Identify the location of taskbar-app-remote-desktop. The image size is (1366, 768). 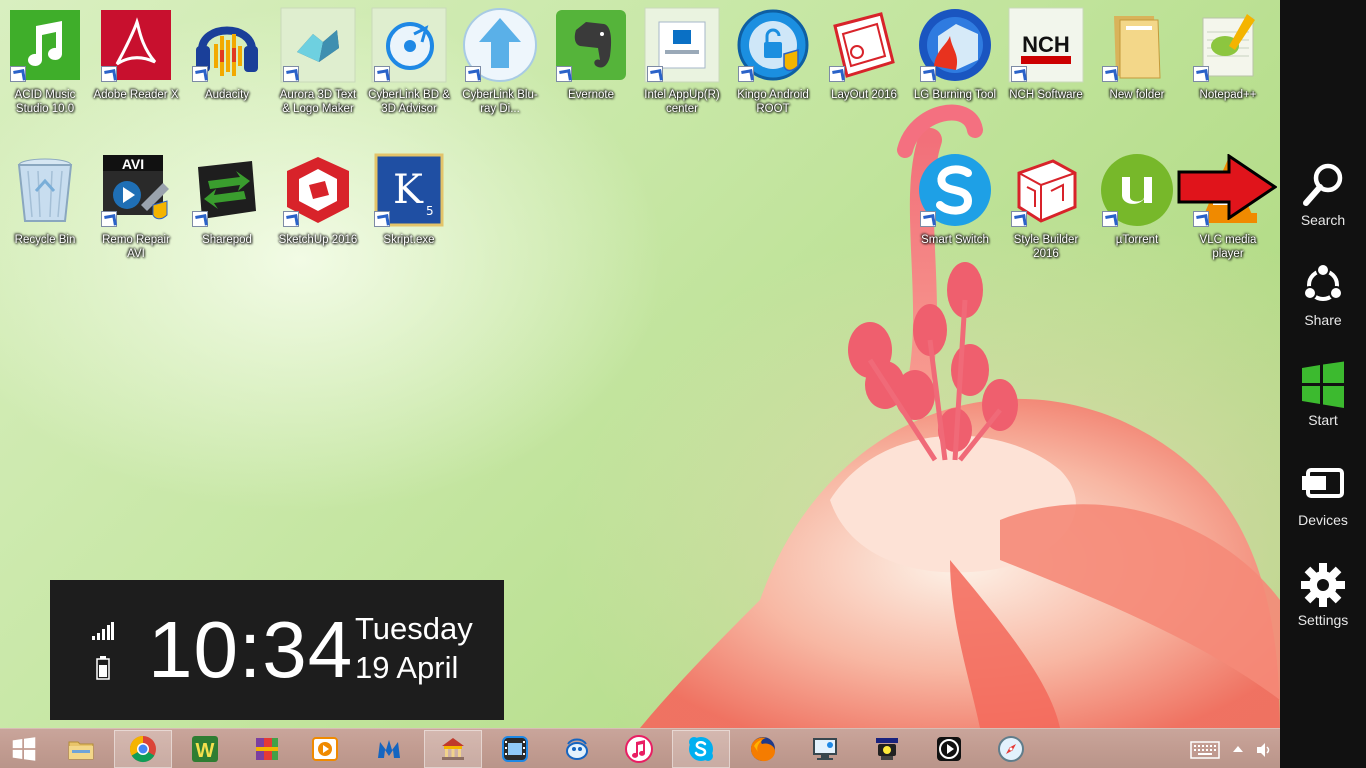
(825, 749).